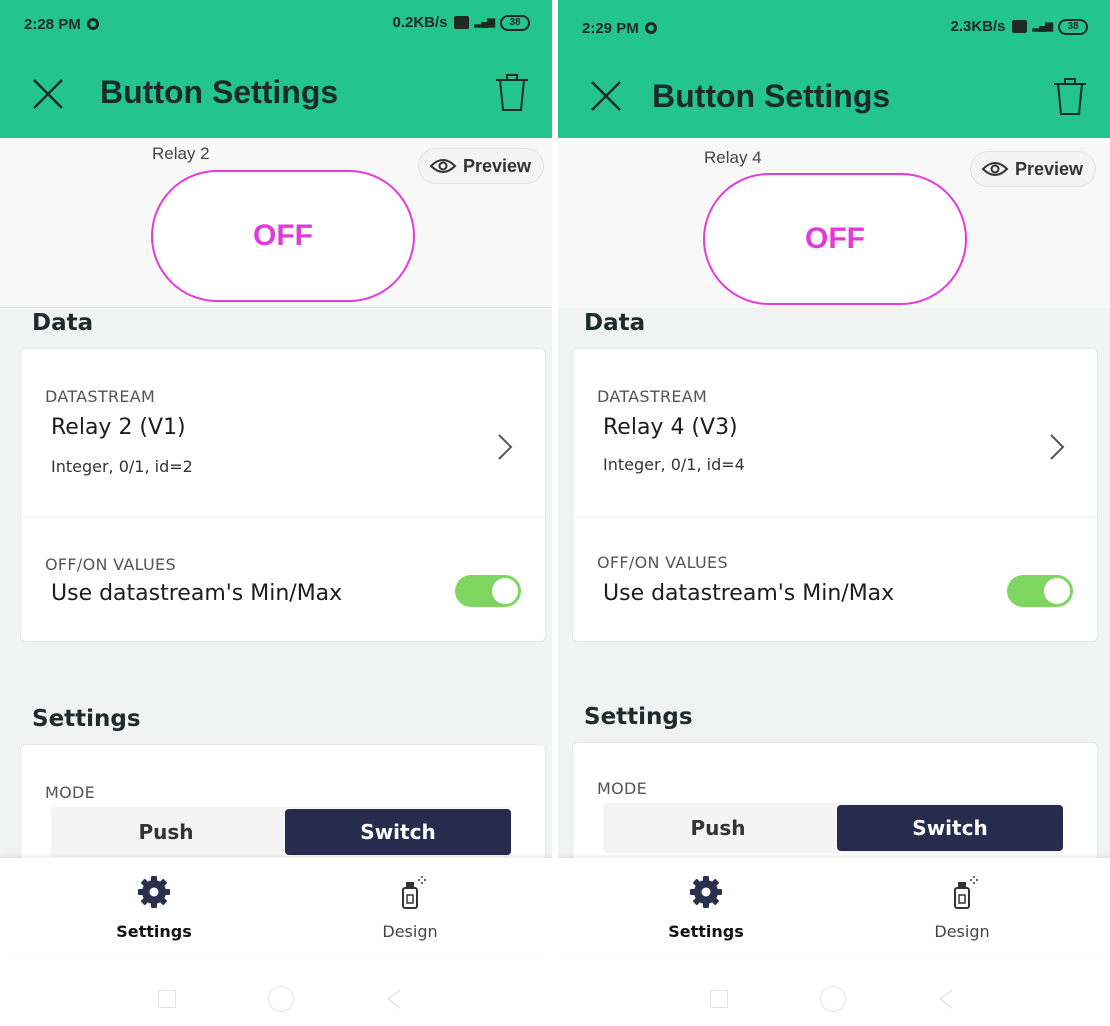 The image size is (1110, 1026). What do you see at coordinates (420, 22) in the screenshot?
I see `network-speed: 0.2KB/s` at bounding box center [420, 22].